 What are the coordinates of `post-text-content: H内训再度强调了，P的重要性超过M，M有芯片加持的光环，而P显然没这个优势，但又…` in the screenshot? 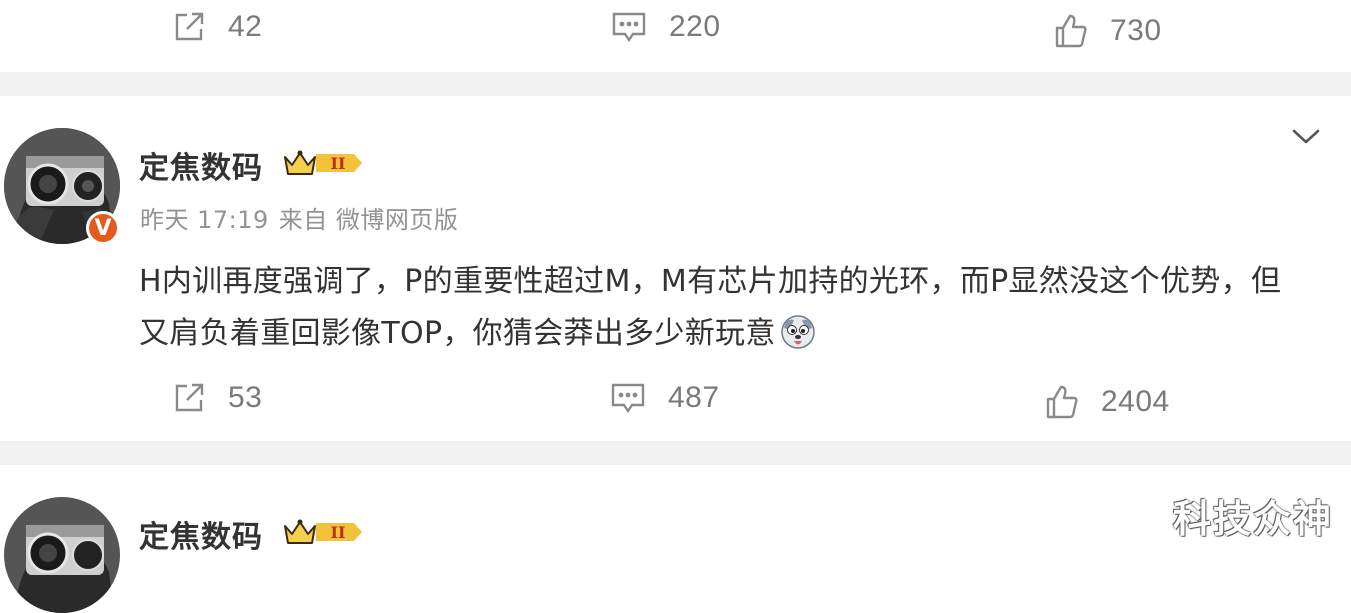 It's located at (710, 307).